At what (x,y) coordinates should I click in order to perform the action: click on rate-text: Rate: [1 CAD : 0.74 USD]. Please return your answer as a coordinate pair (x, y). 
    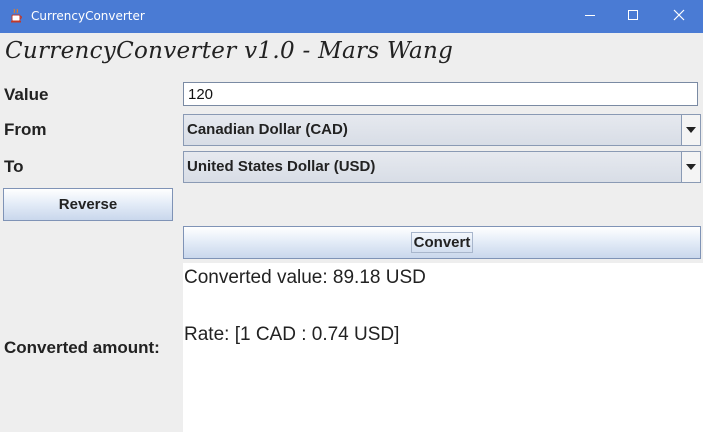
    Looking at the image, I should click on (292, 334).